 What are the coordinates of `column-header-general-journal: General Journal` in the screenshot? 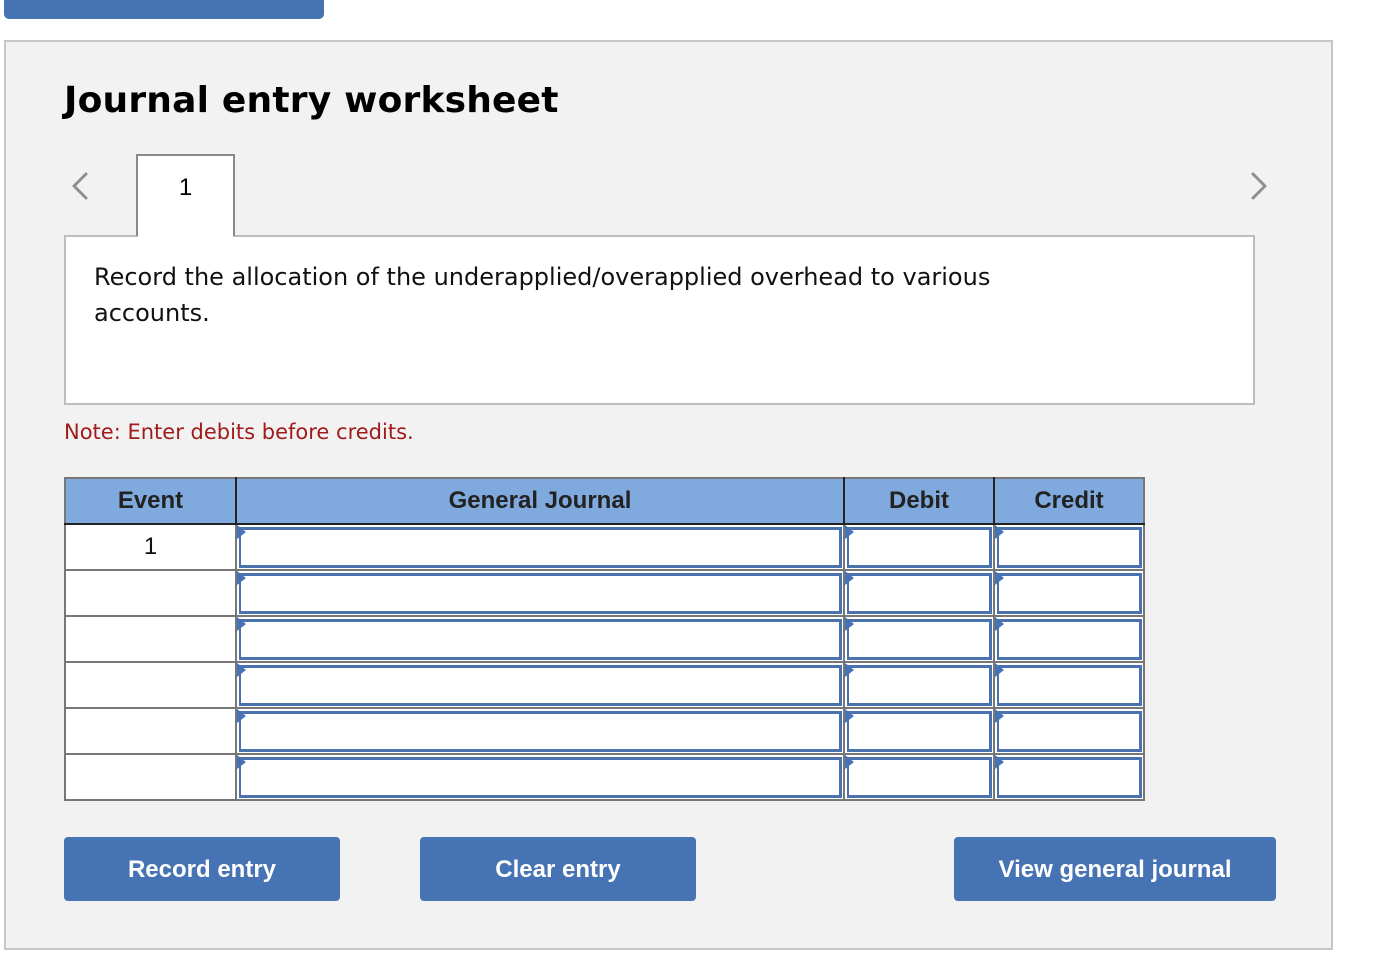 It's located at (540, 501).